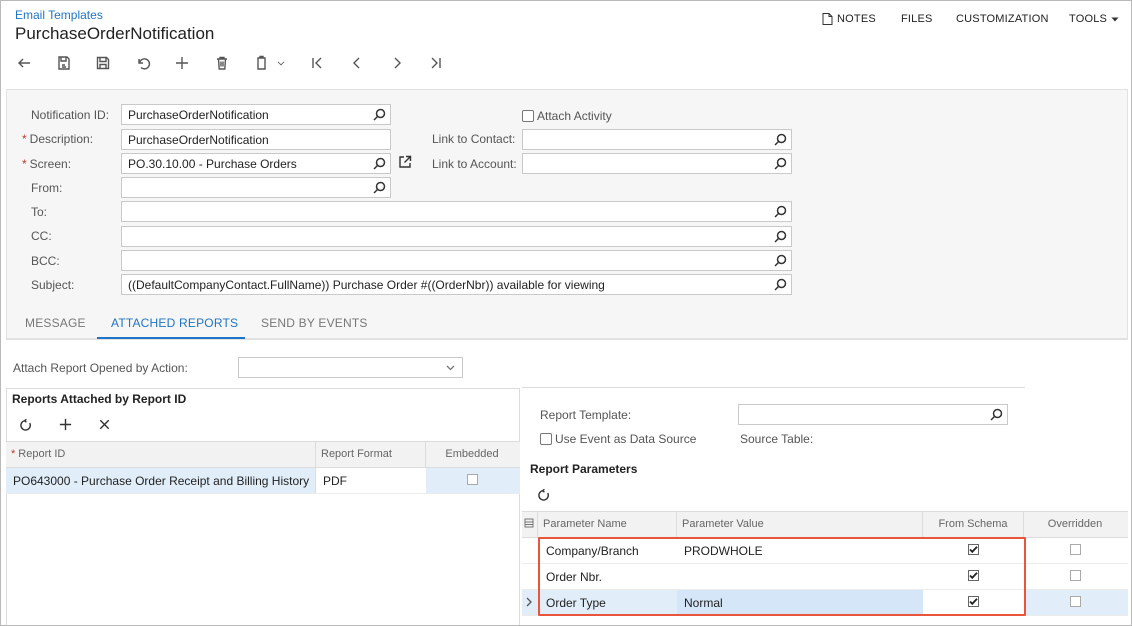  I want to click on col-report-id: * Report ID, so click(161, 454).